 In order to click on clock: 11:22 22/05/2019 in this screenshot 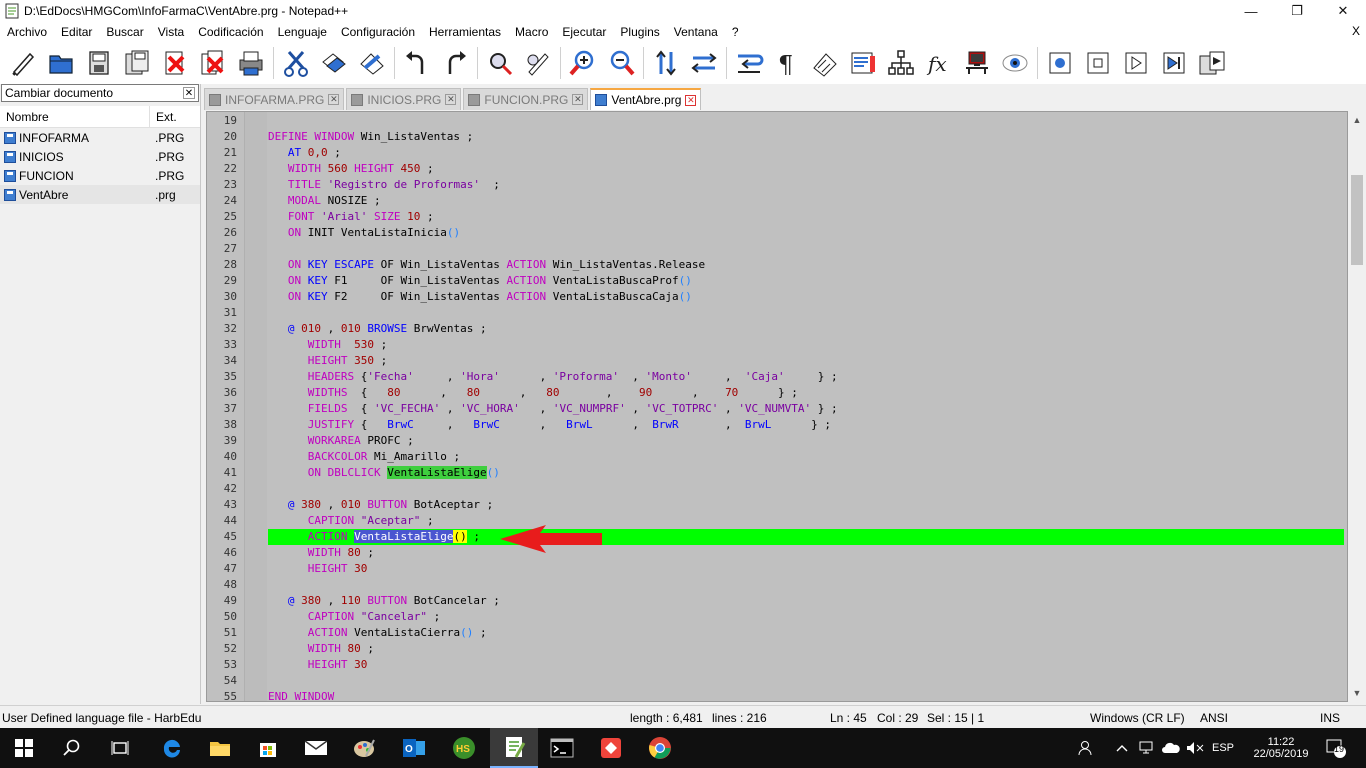, I will do `click(1281, 748)`.